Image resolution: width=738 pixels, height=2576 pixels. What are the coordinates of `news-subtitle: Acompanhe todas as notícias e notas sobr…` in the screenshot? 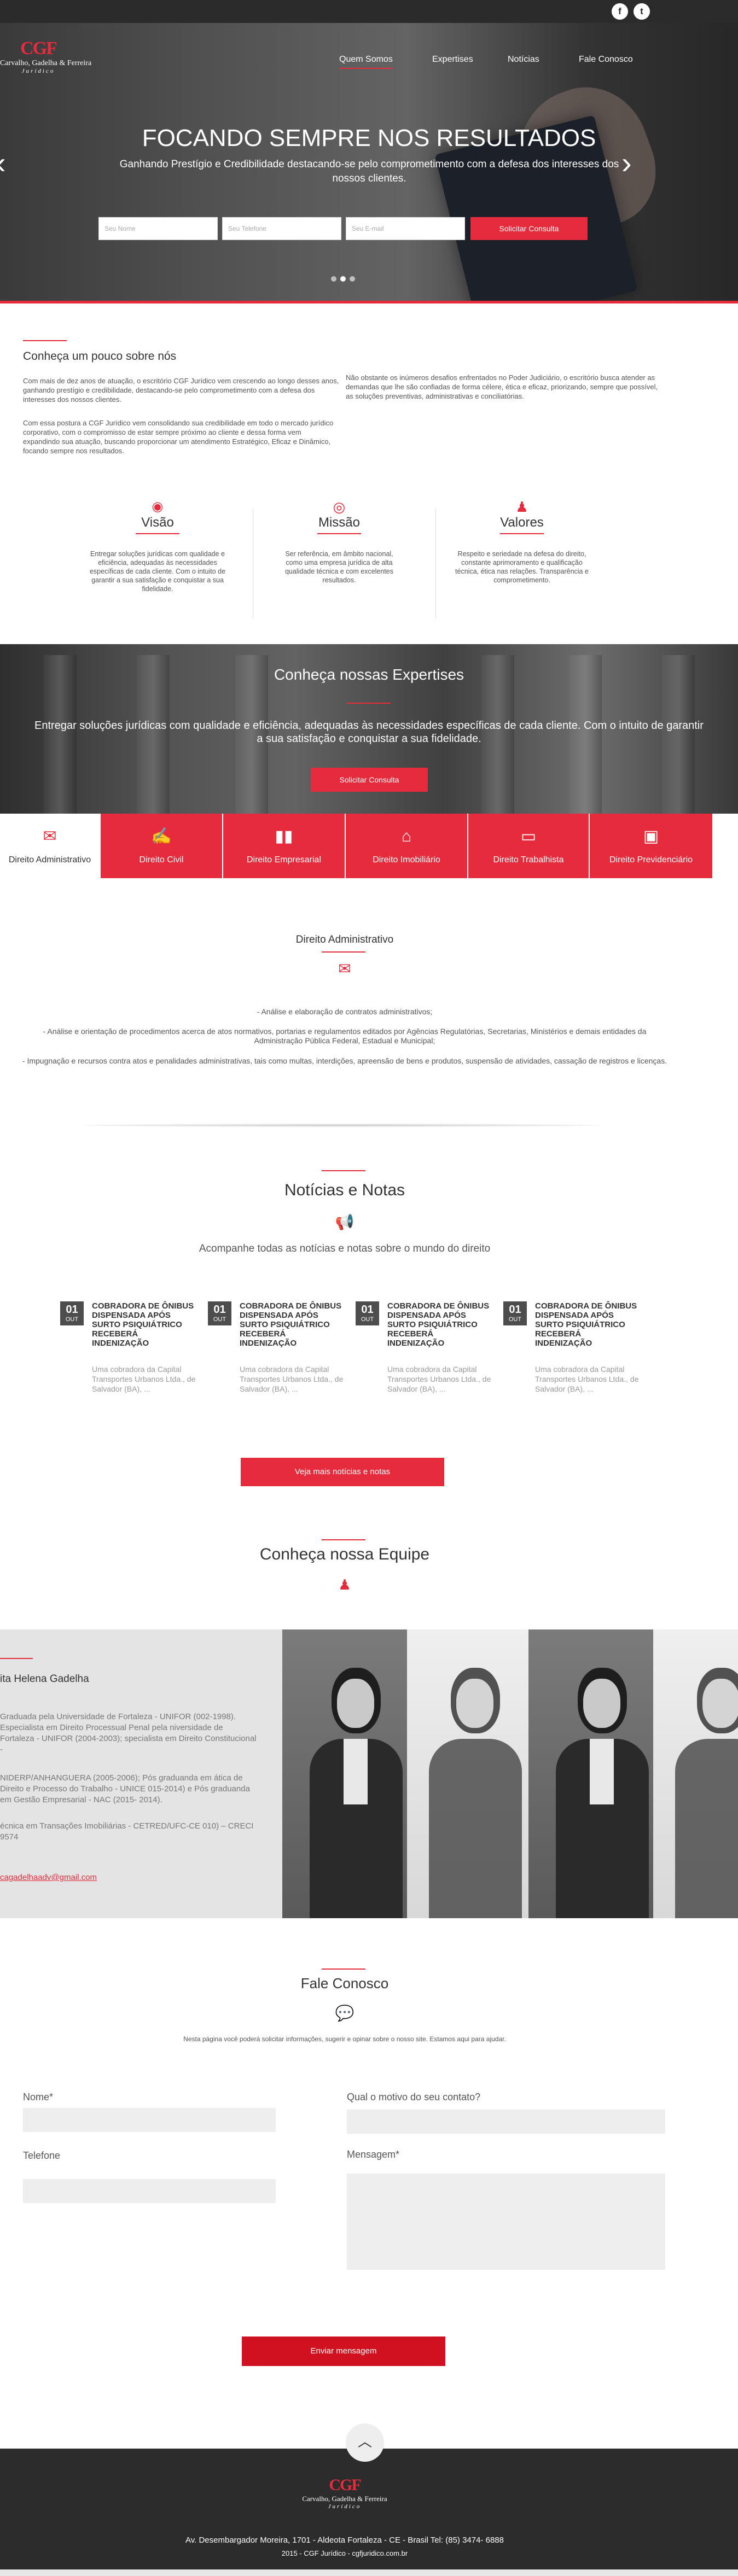 It's located at (345, 1248).